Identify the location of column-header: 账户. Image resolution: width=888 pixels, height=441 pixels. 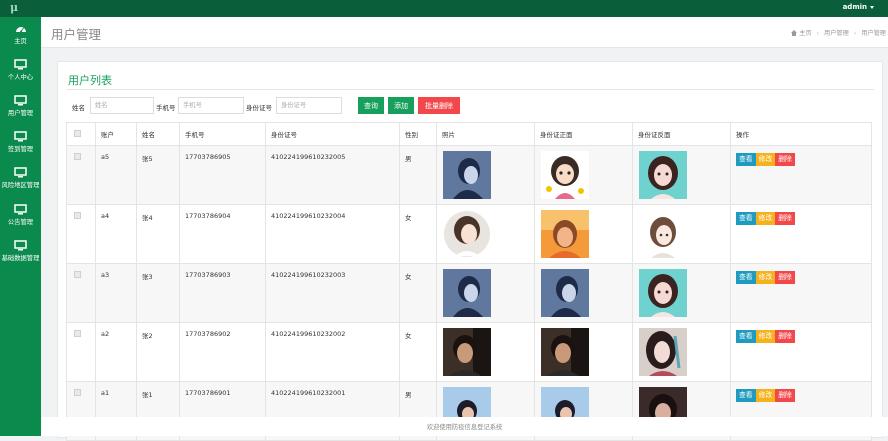
(116, 134).